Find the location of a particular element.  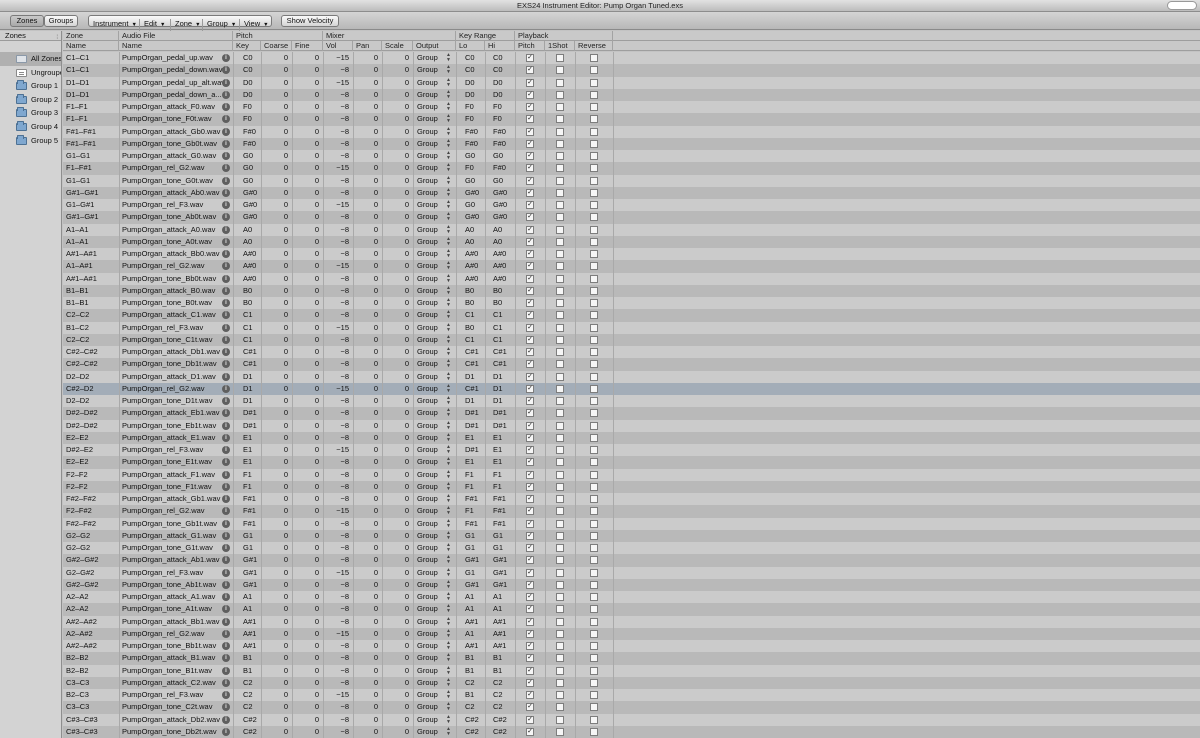

cell-lo: G#1 is located at coordinates (470, 560).